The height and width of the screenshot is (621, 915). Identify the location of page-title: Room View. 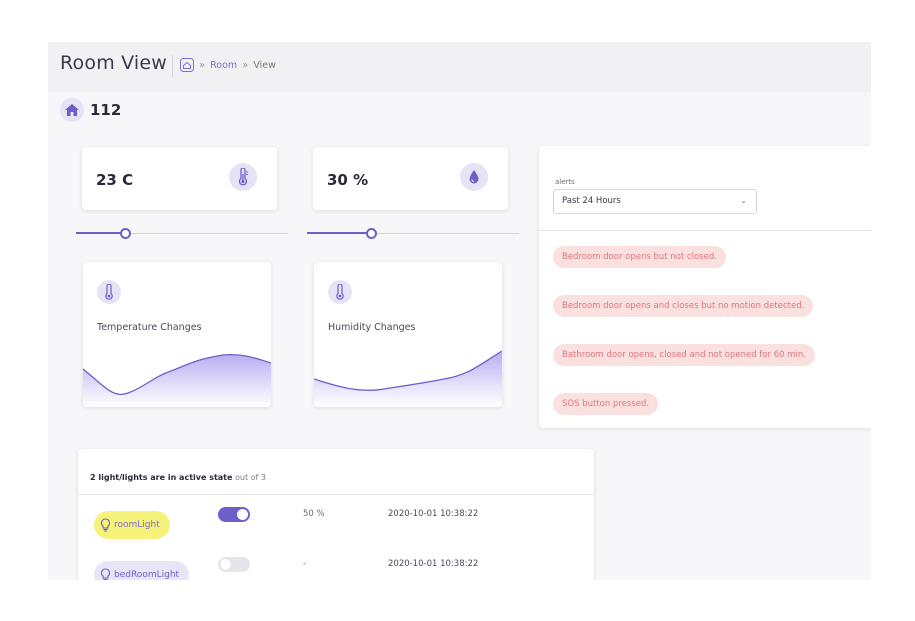
(114, 63).